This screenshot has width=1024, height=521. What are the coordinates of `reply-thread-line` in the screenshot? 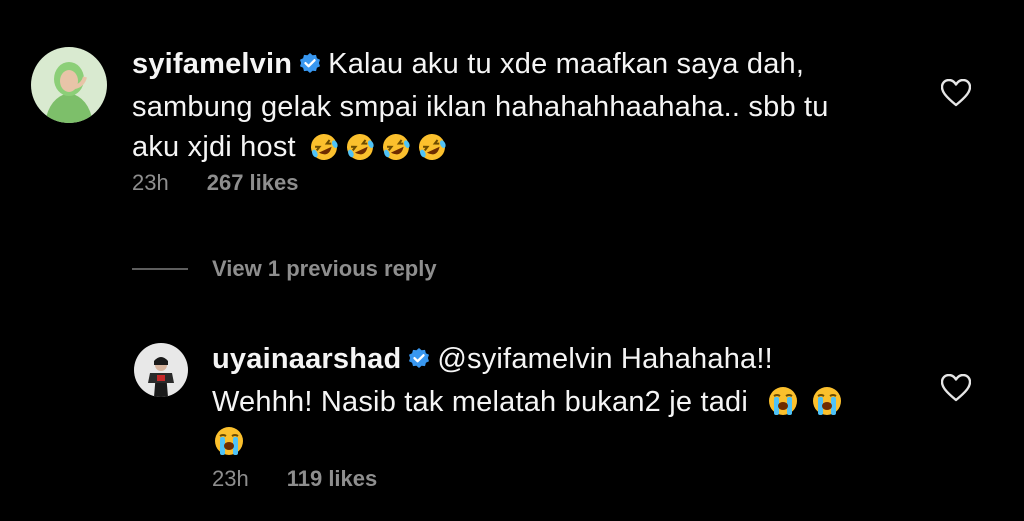 It's located at (160, 269).